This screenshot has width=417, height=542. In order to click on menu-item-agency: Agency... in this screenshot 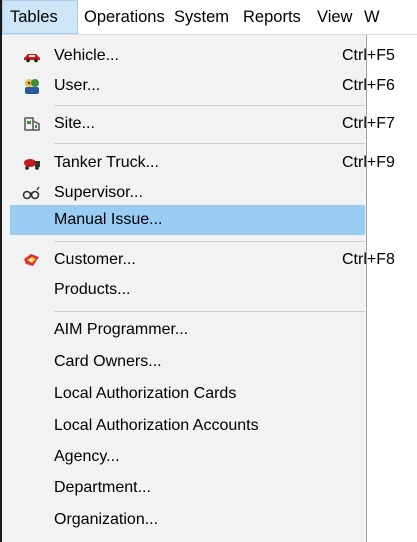, I will do `click(183, 457)`.